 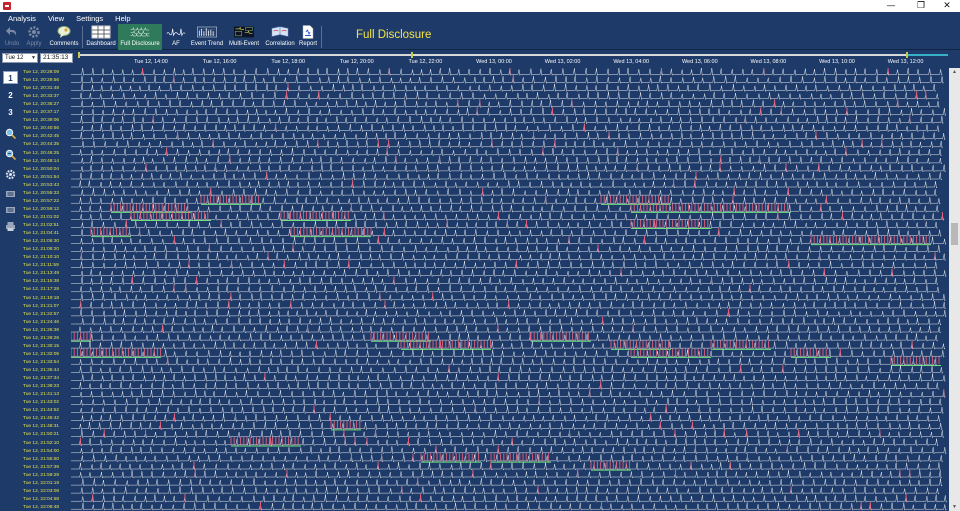 I want to click on strip-timestamp: Tue 12, 20:46:25, so click(x=41, y=154).